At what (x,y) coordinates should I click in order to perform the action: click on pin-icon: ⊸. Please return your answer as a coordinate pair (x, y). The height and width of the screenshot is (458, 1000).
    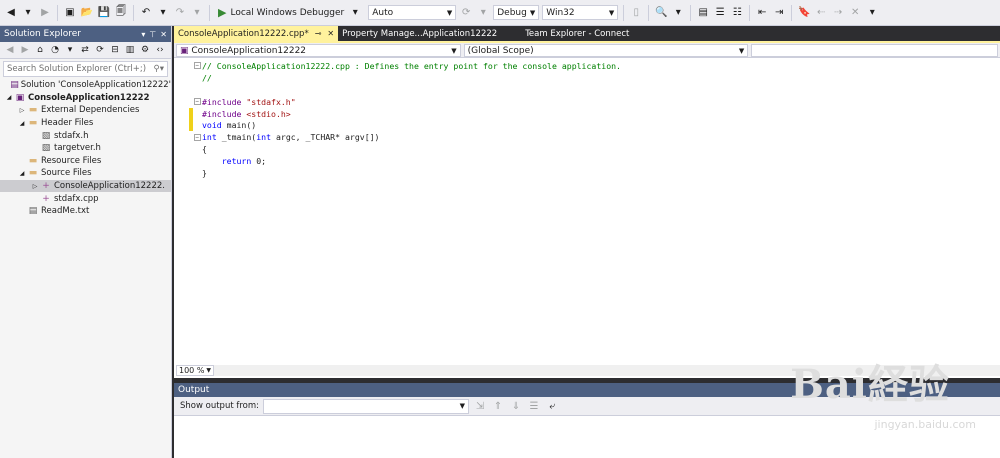
    Looking at the image, I should click on (318, 33).